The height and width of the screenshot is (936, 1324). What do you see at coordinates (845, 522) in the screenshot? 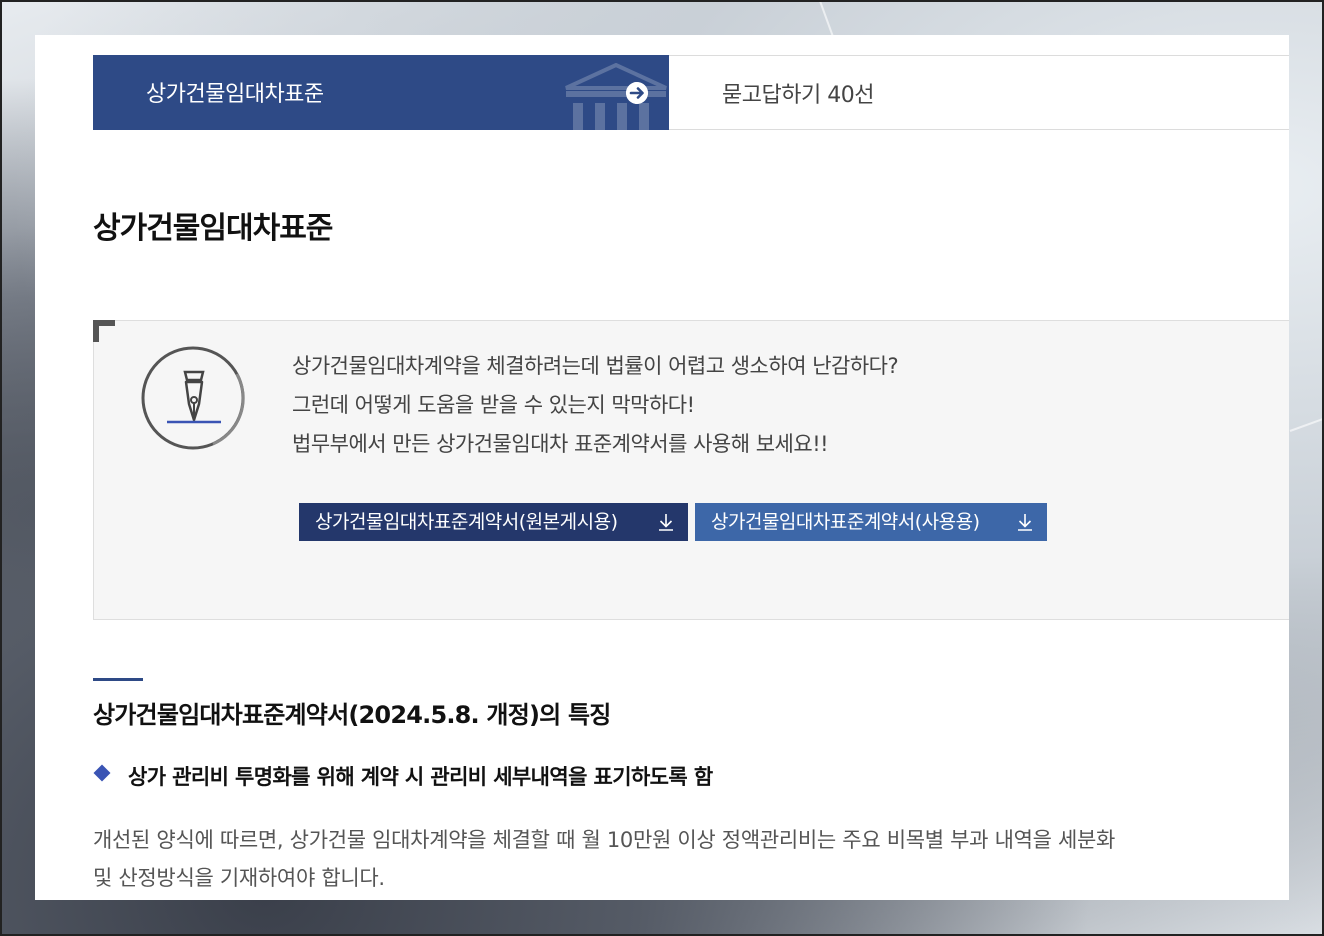
I see `button-label: 상가건물임대차표준계약서(사용용)` at bounding box center [845, 522].